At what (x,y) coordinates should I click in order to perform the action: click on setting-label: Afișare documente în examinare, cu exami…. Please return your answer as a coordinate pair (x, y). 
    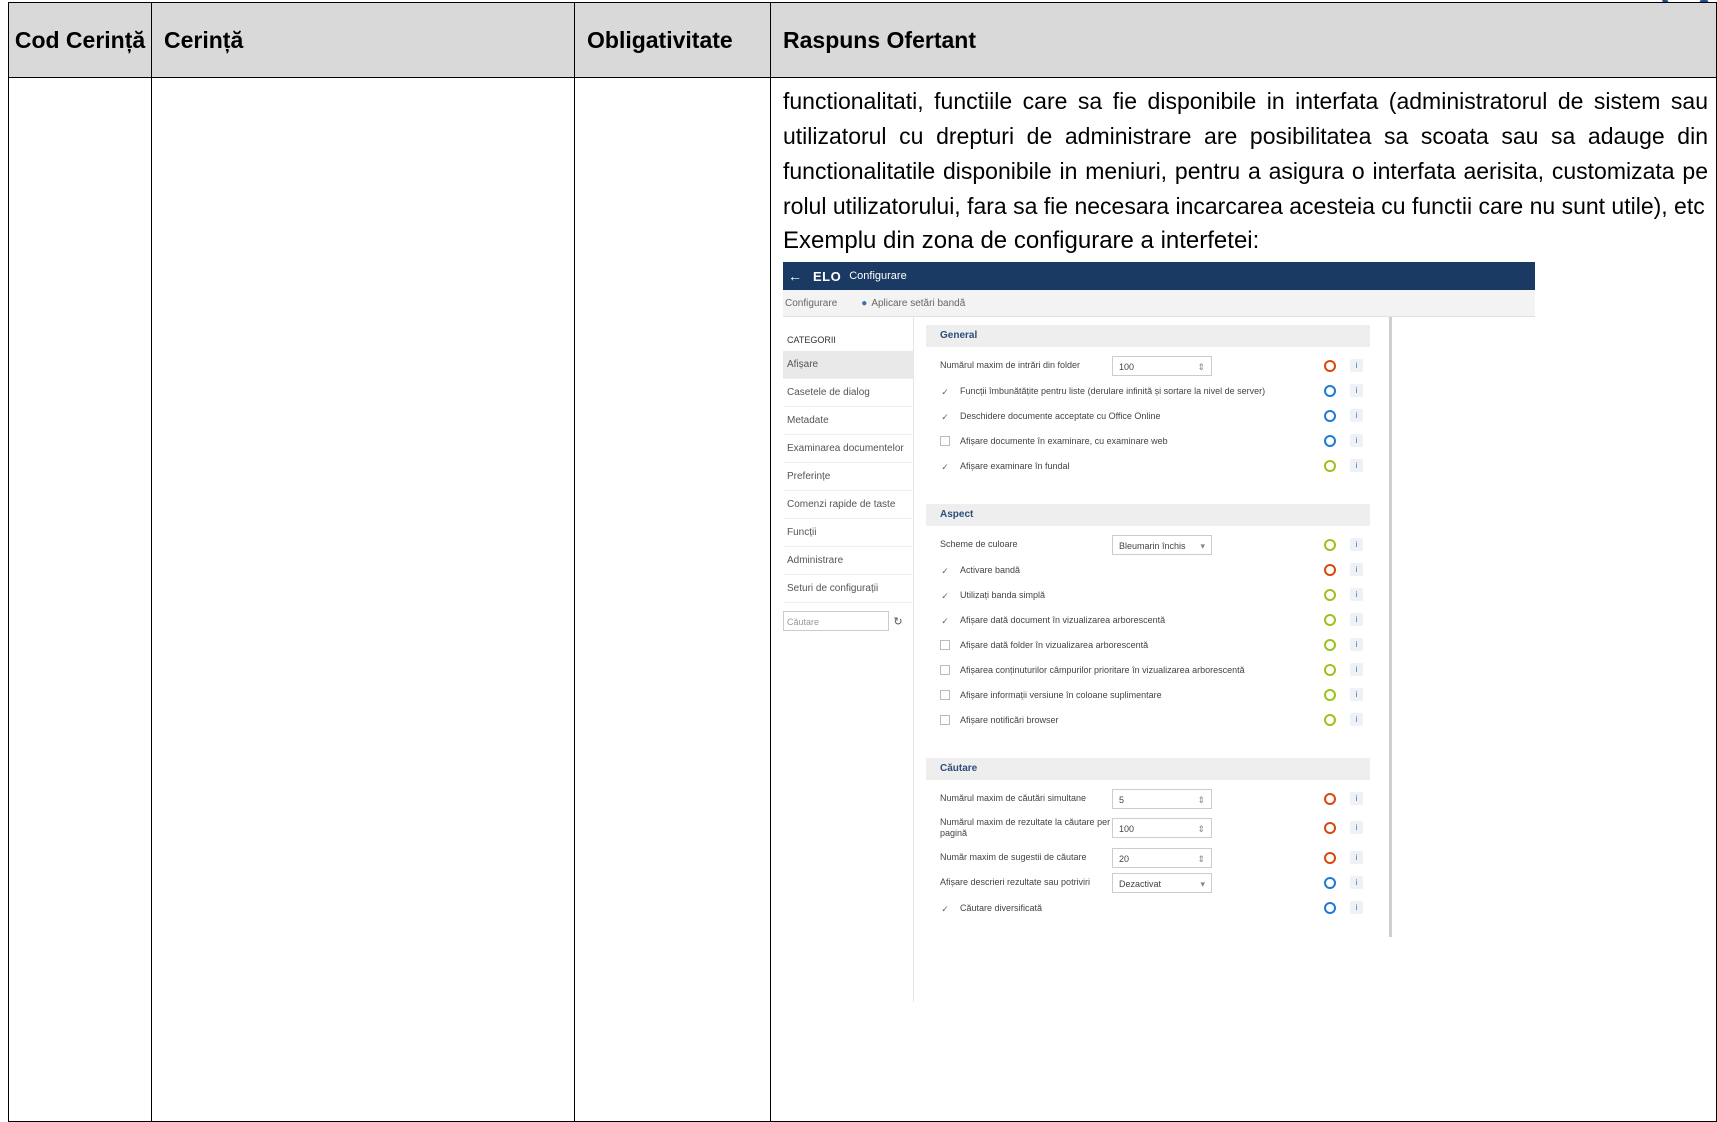
    Looking at the image, I should click on (1064, 440).